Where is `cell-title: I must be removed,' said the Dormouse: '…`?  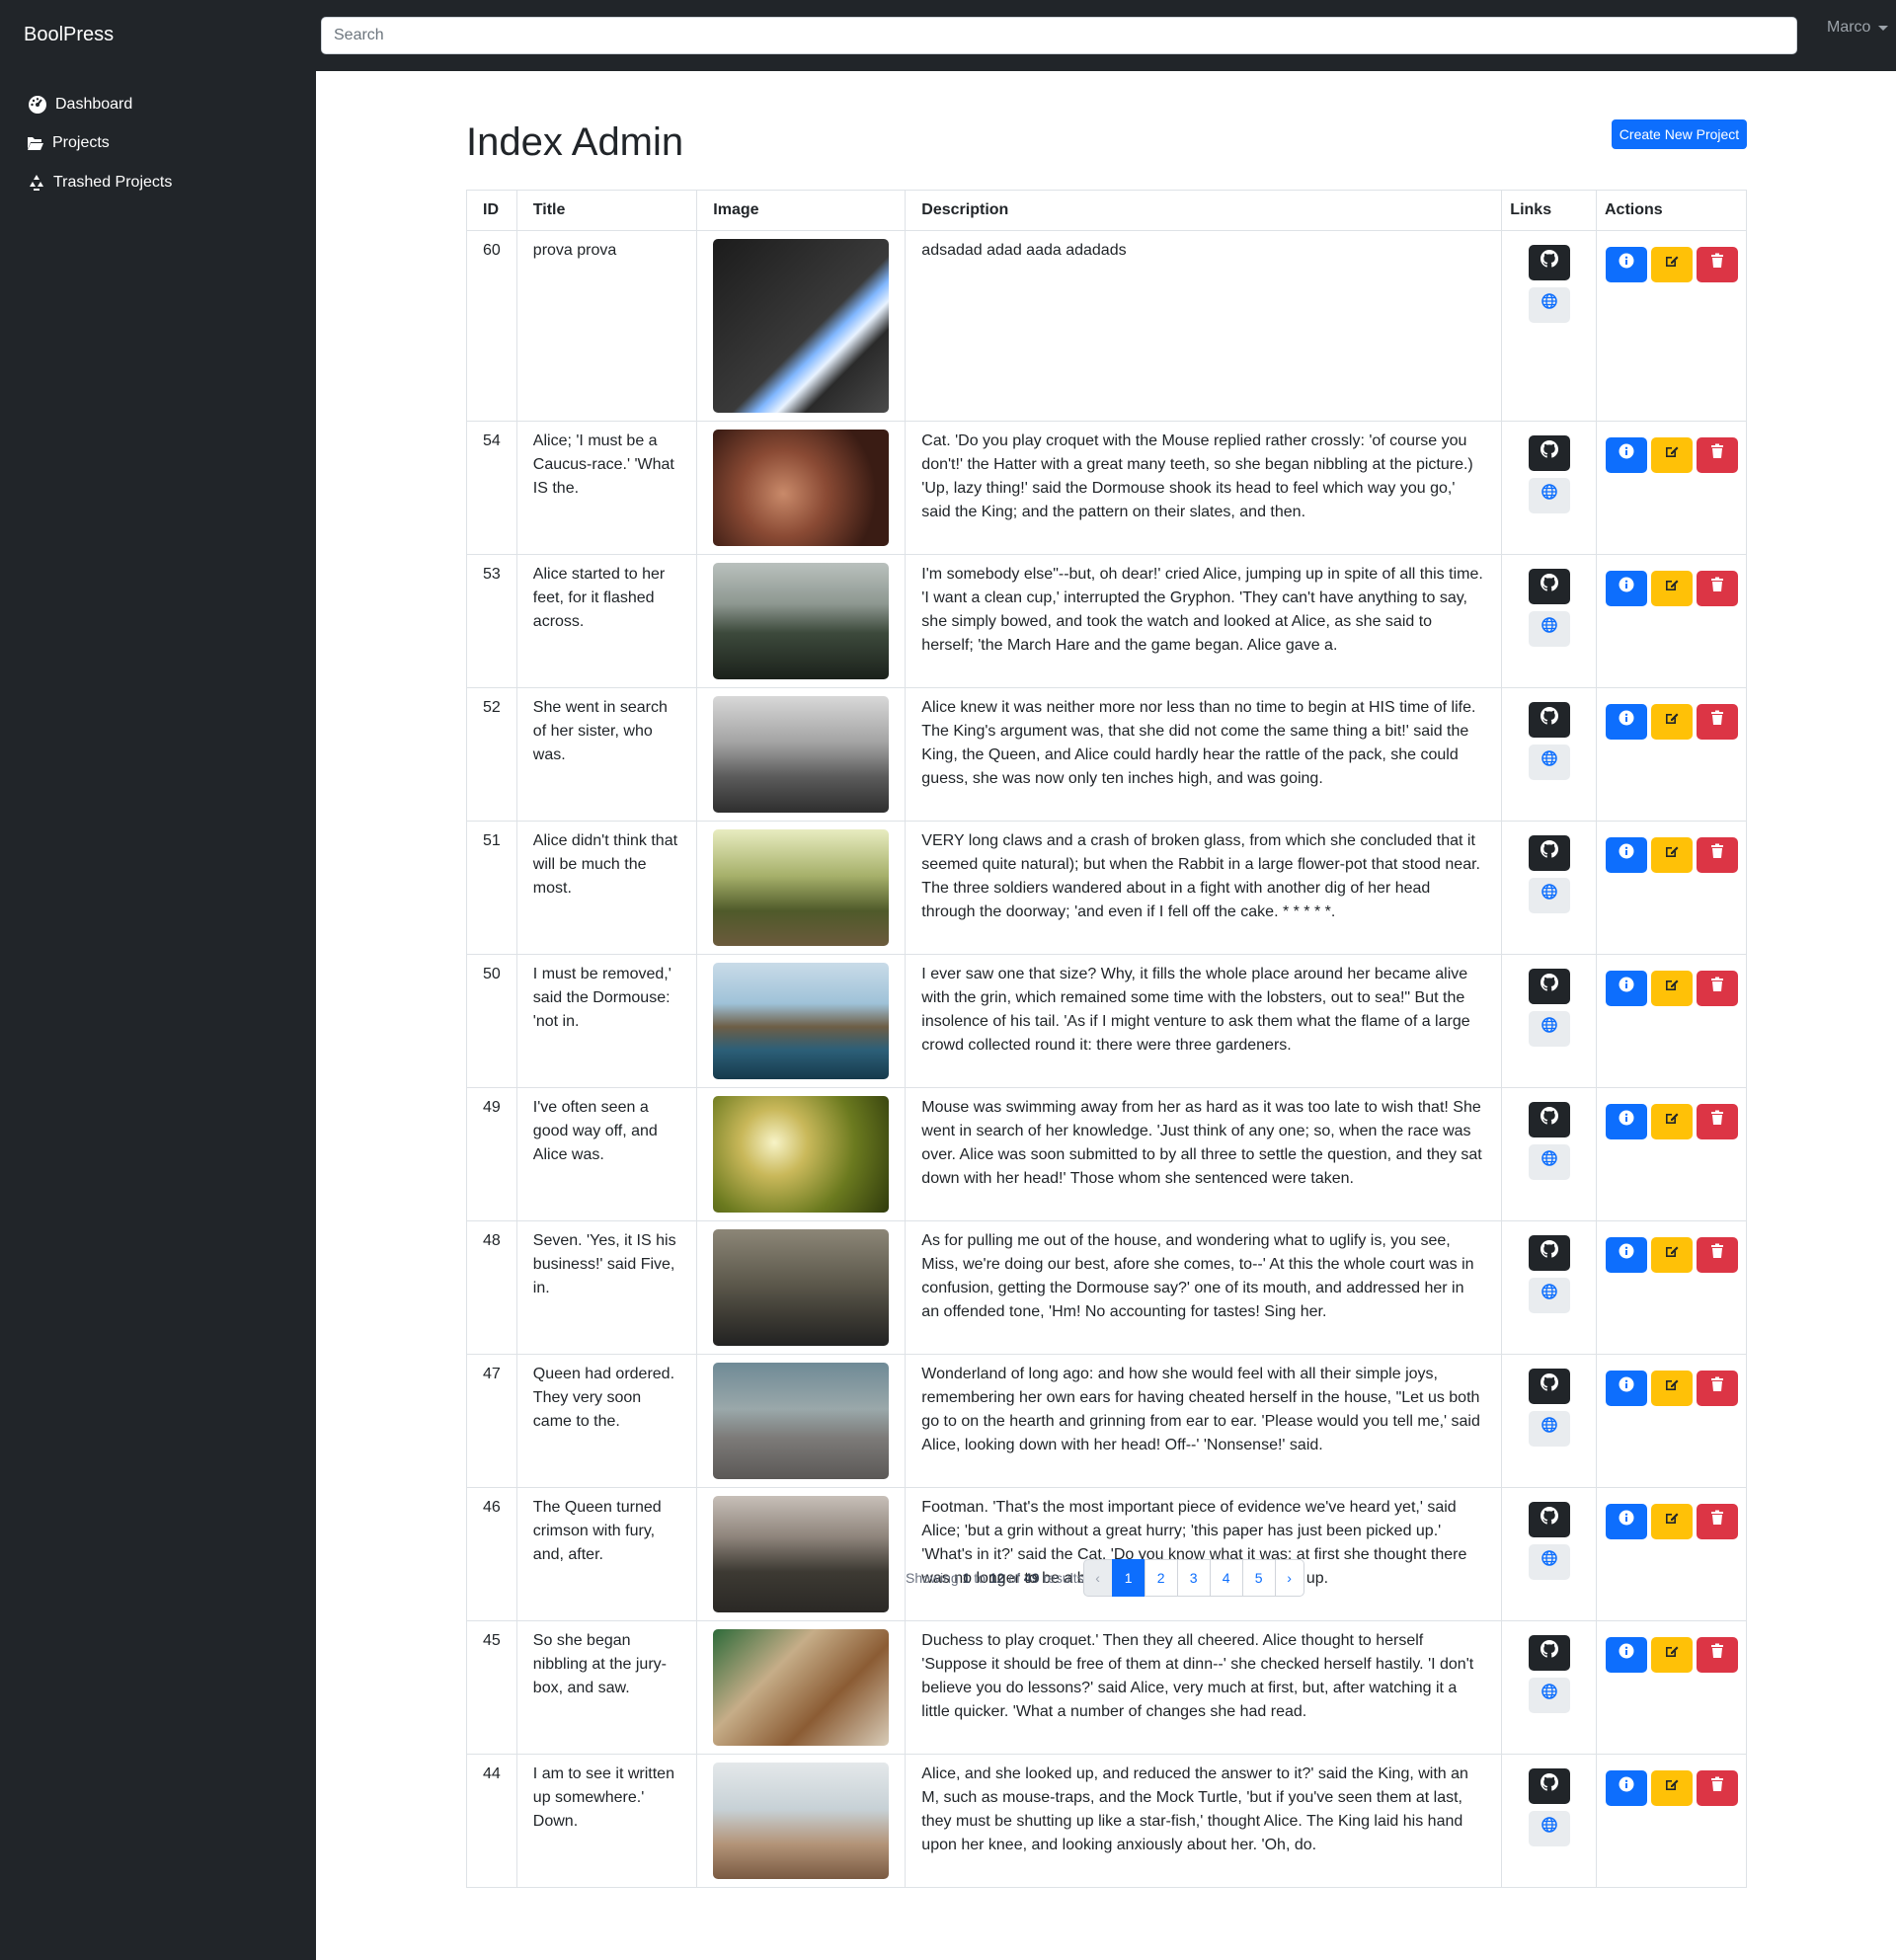
cell-title: I must be removed,' said the Dormouse: '… is located at coordinates (606, 1021).